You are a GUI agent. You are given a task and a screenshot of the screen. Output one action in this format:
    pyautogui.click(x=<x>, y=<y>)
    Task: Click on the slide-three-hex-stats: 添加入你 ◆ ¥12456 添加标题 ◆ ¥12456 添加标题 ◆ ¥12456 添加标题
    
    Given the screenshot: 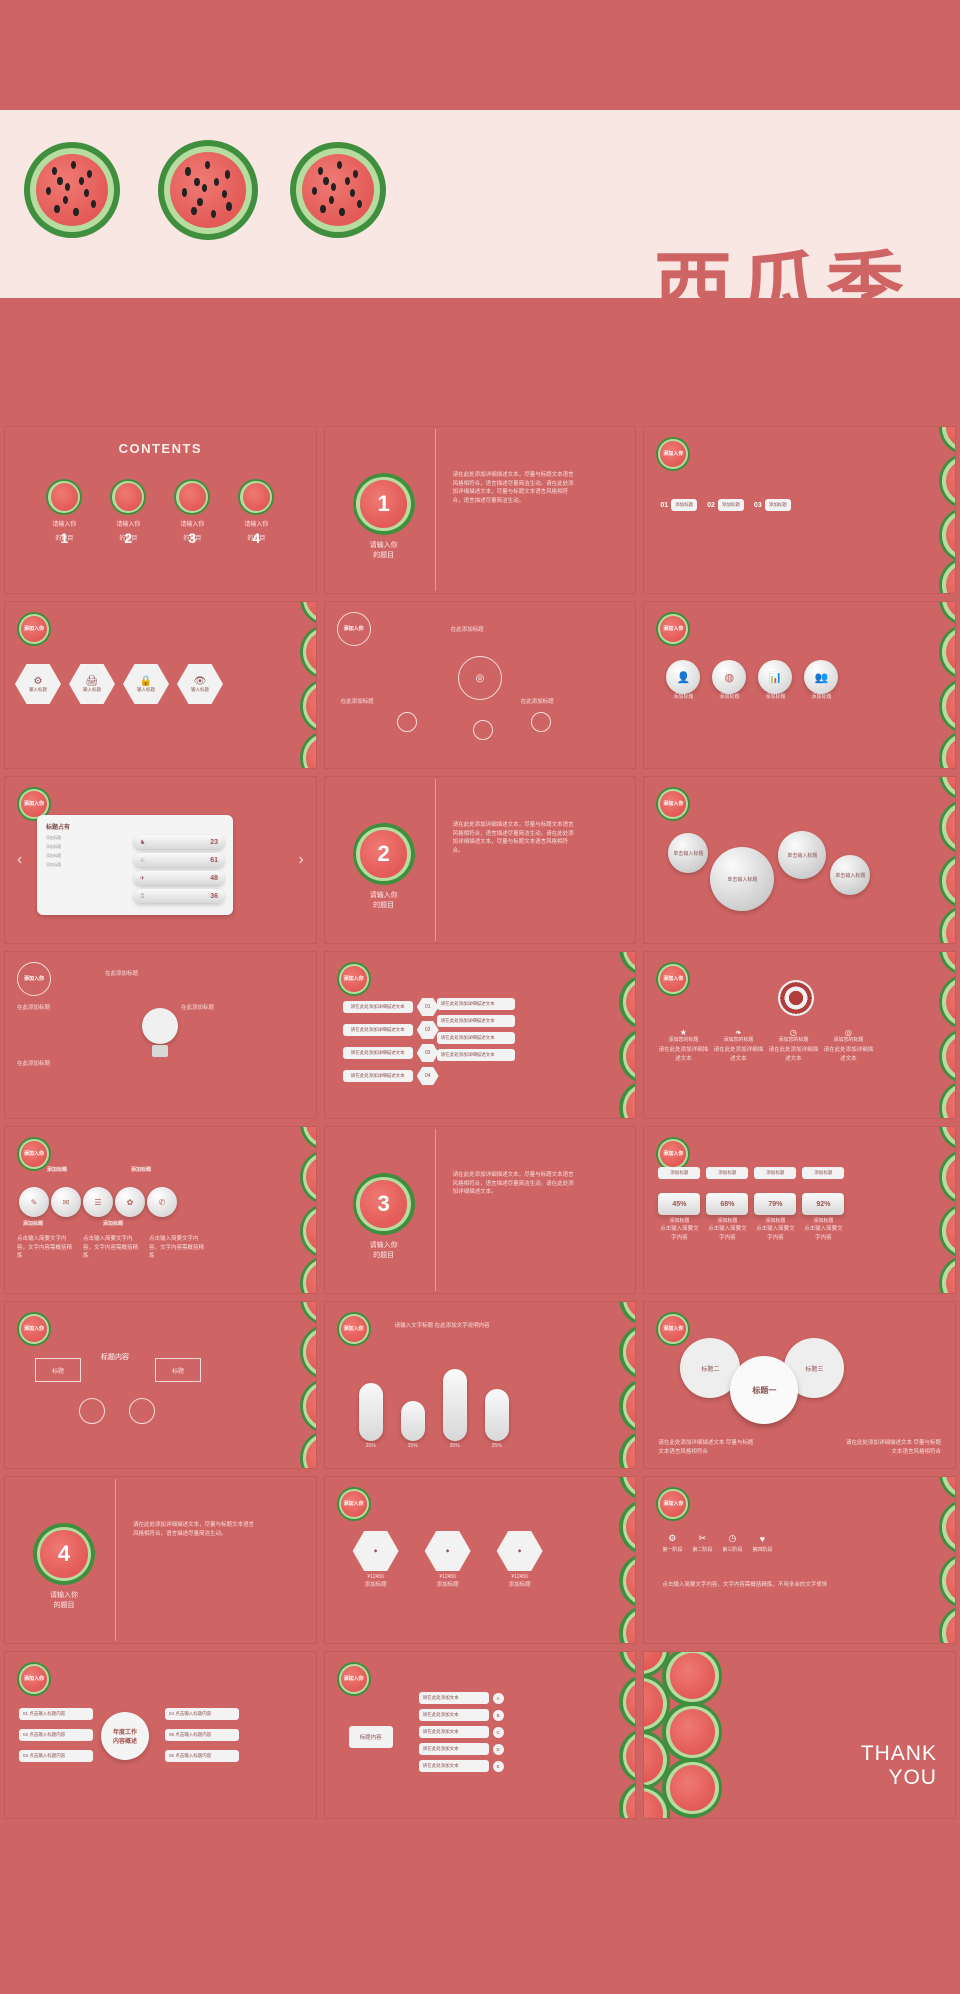 What is the action you would take?
    pyautogui.click(x=480, y=1560)
    